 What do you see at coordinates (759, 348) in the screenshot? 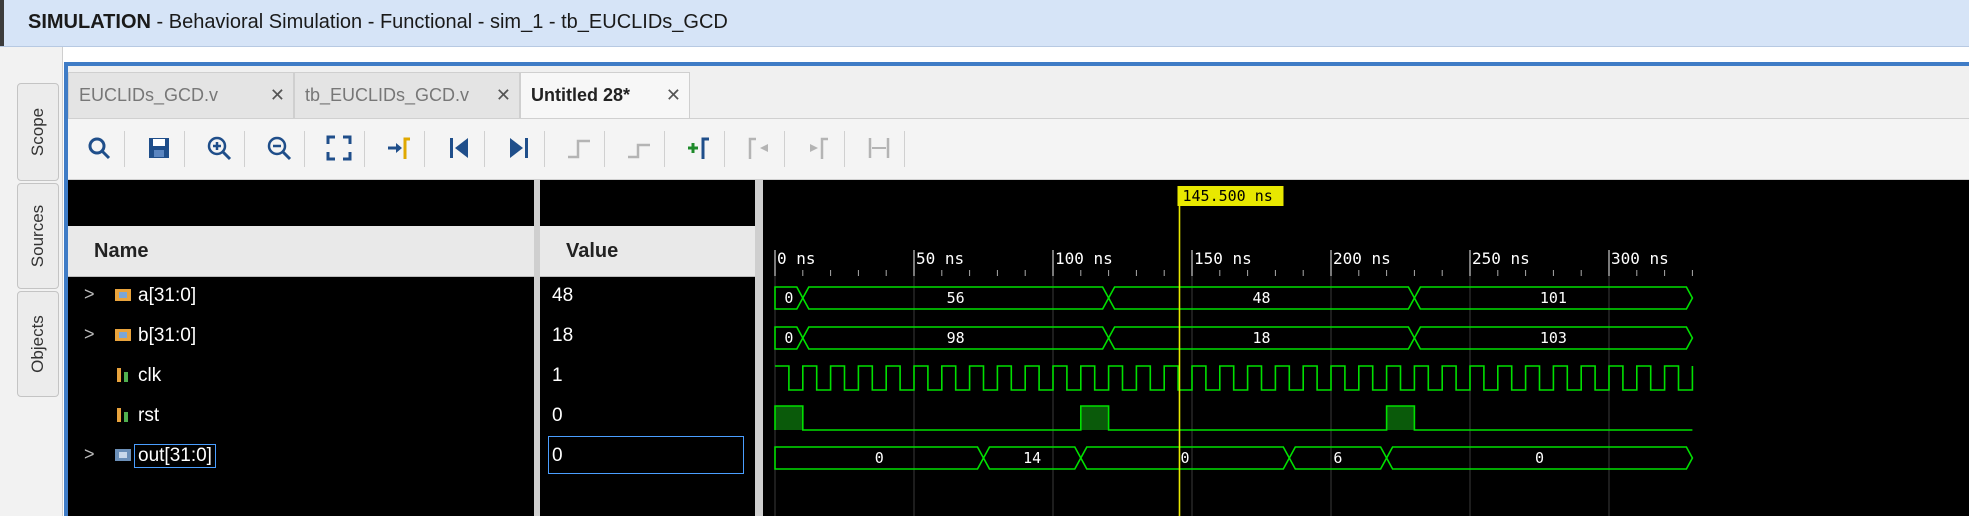
I see `waveform-splitter` at bounding box center [759, 348].